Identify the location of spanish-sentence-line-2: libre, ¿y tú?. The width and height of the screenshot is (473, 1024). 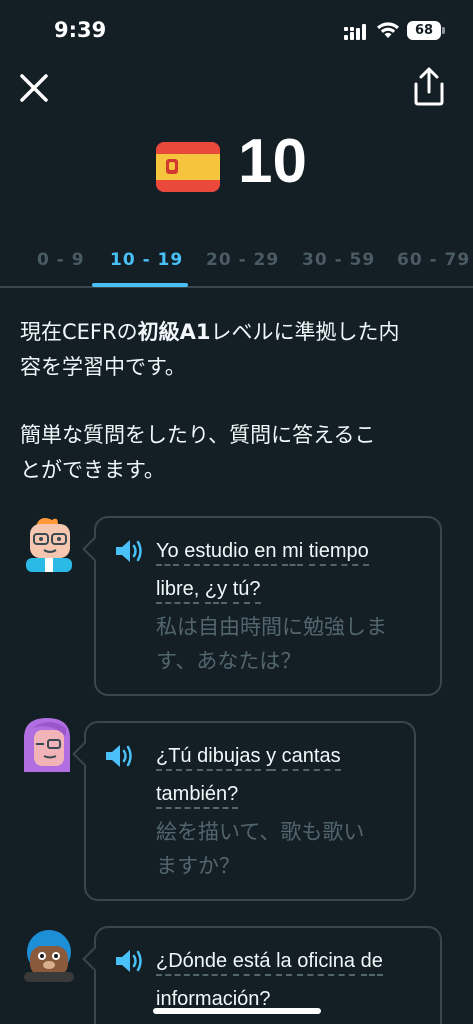
(208, 589).